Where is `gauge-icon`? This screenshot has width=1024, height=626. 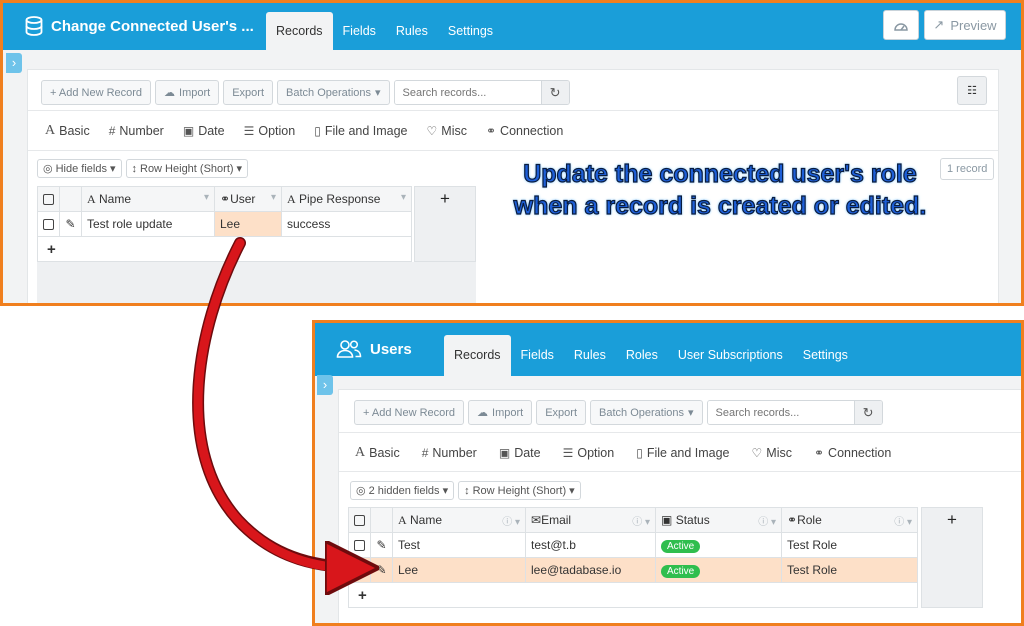
gauge-icon is located at coordinates (901, 26).